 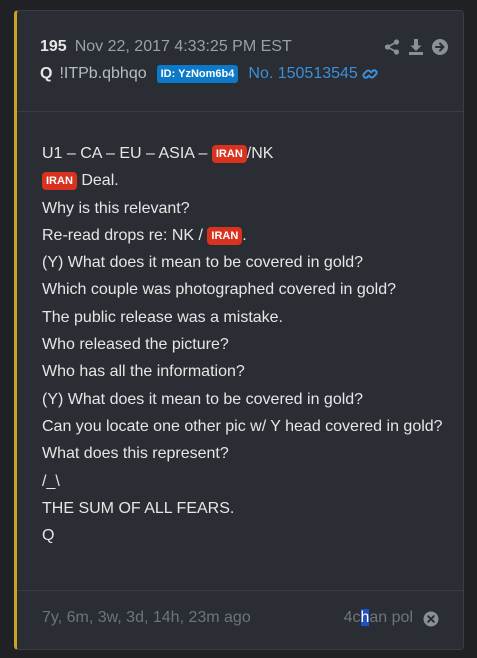 I want to click on body-line: U1 – CA – EU – ASIA – IRAN/NK, so click(x=243, y=153).